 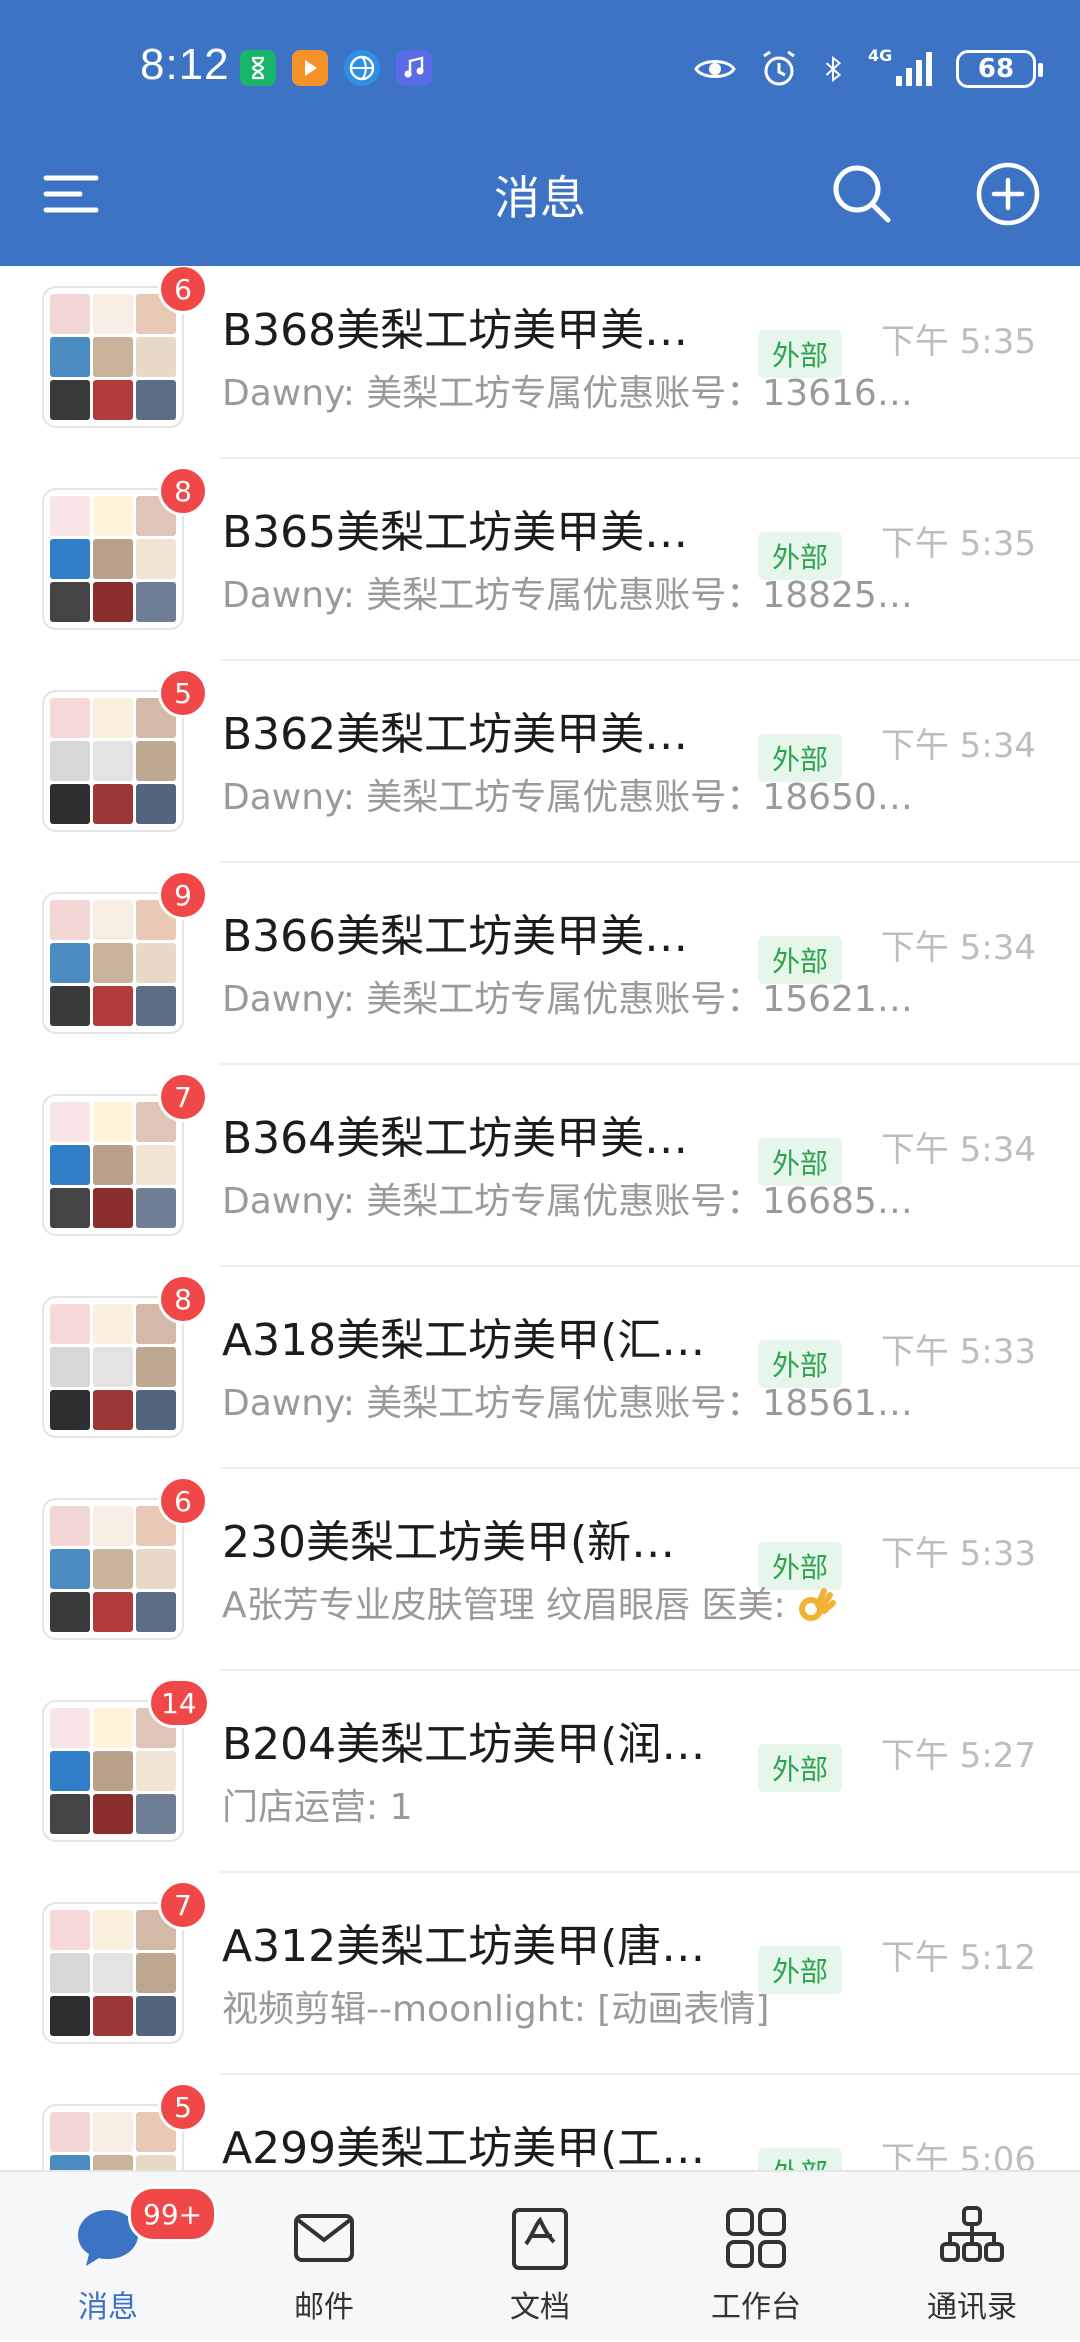 I want to click on conversation-preview: A张芳专业皮肤管理 纹眉眼唇 医美:, so click(x=582, y=1602).